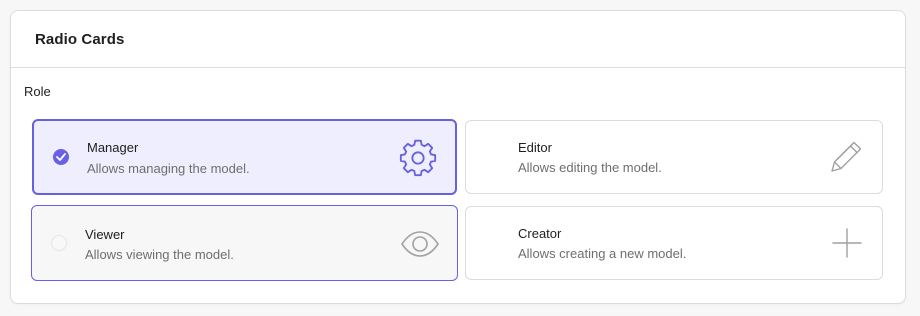 The image size is (920, 316). What do you see at coordinates (847, 243) in the screenshot?
I see `plus-icon` at bounding box center [847, 243].